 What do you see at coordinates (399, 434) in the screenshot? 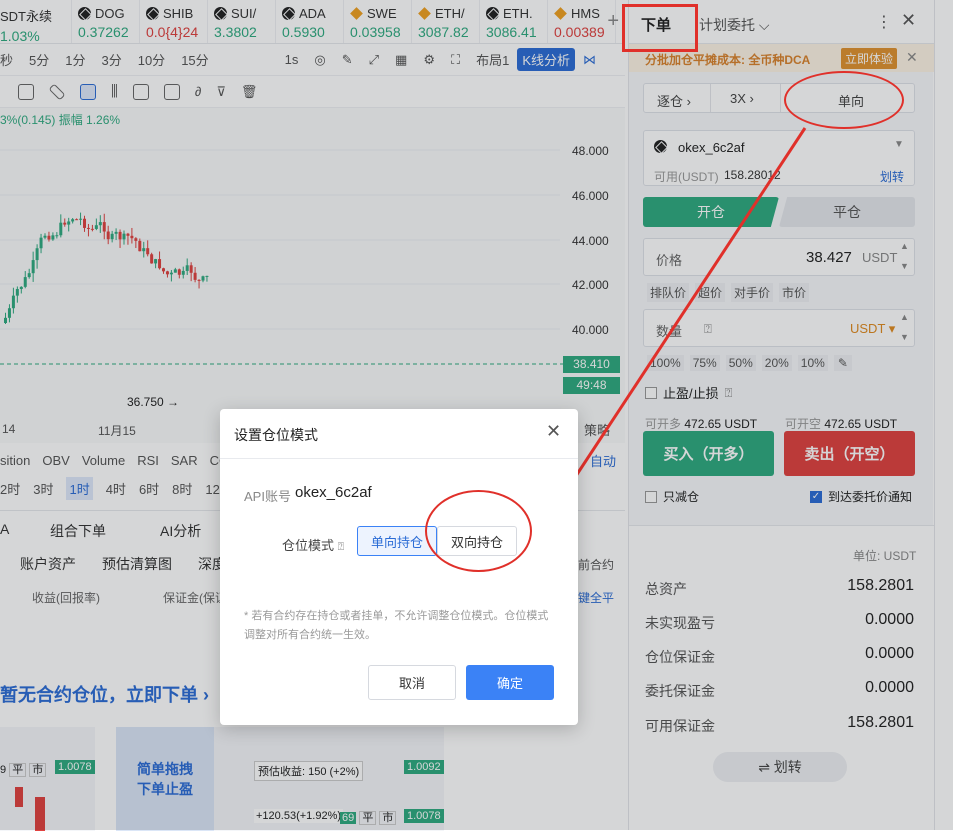
I see `dialog-title: 设置仓位模式` at bounding box center [399, 434].